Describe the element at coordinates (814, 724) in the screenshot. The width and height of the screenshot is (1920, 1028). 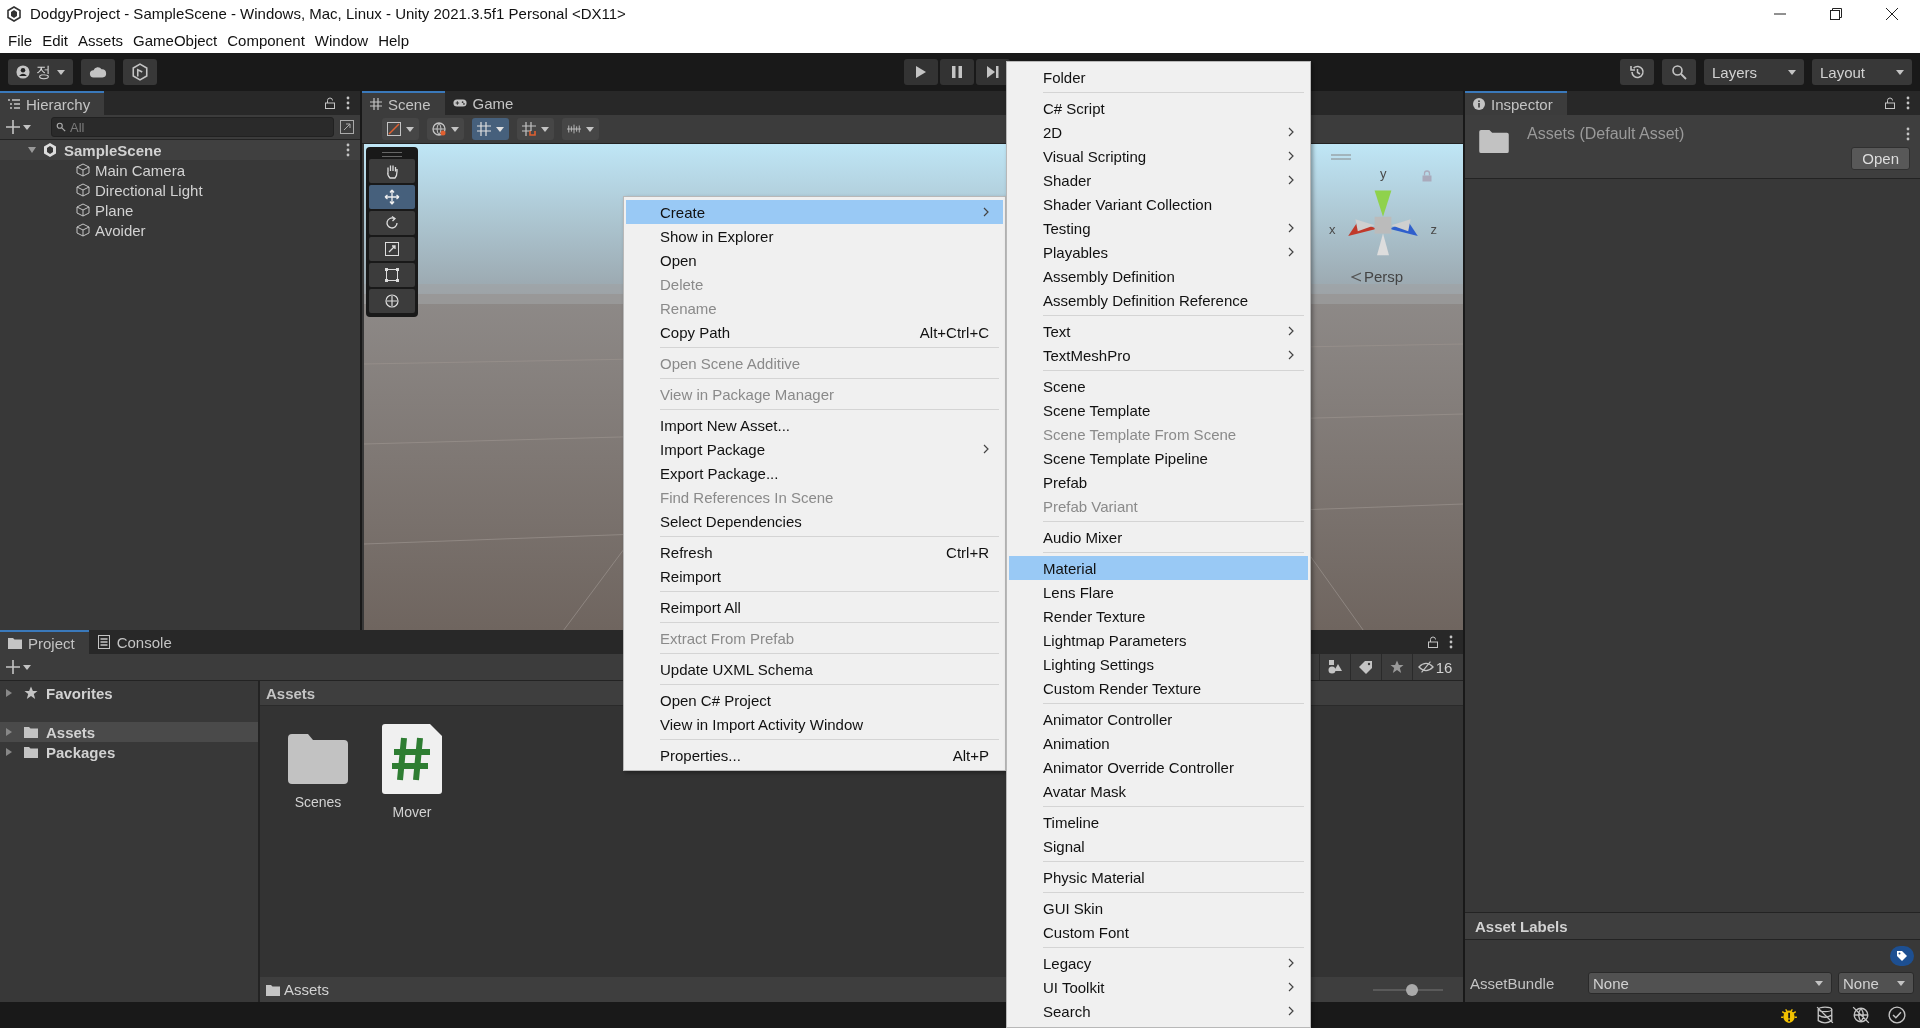
I see `menu-item: View in Import Activity Window` at that location.